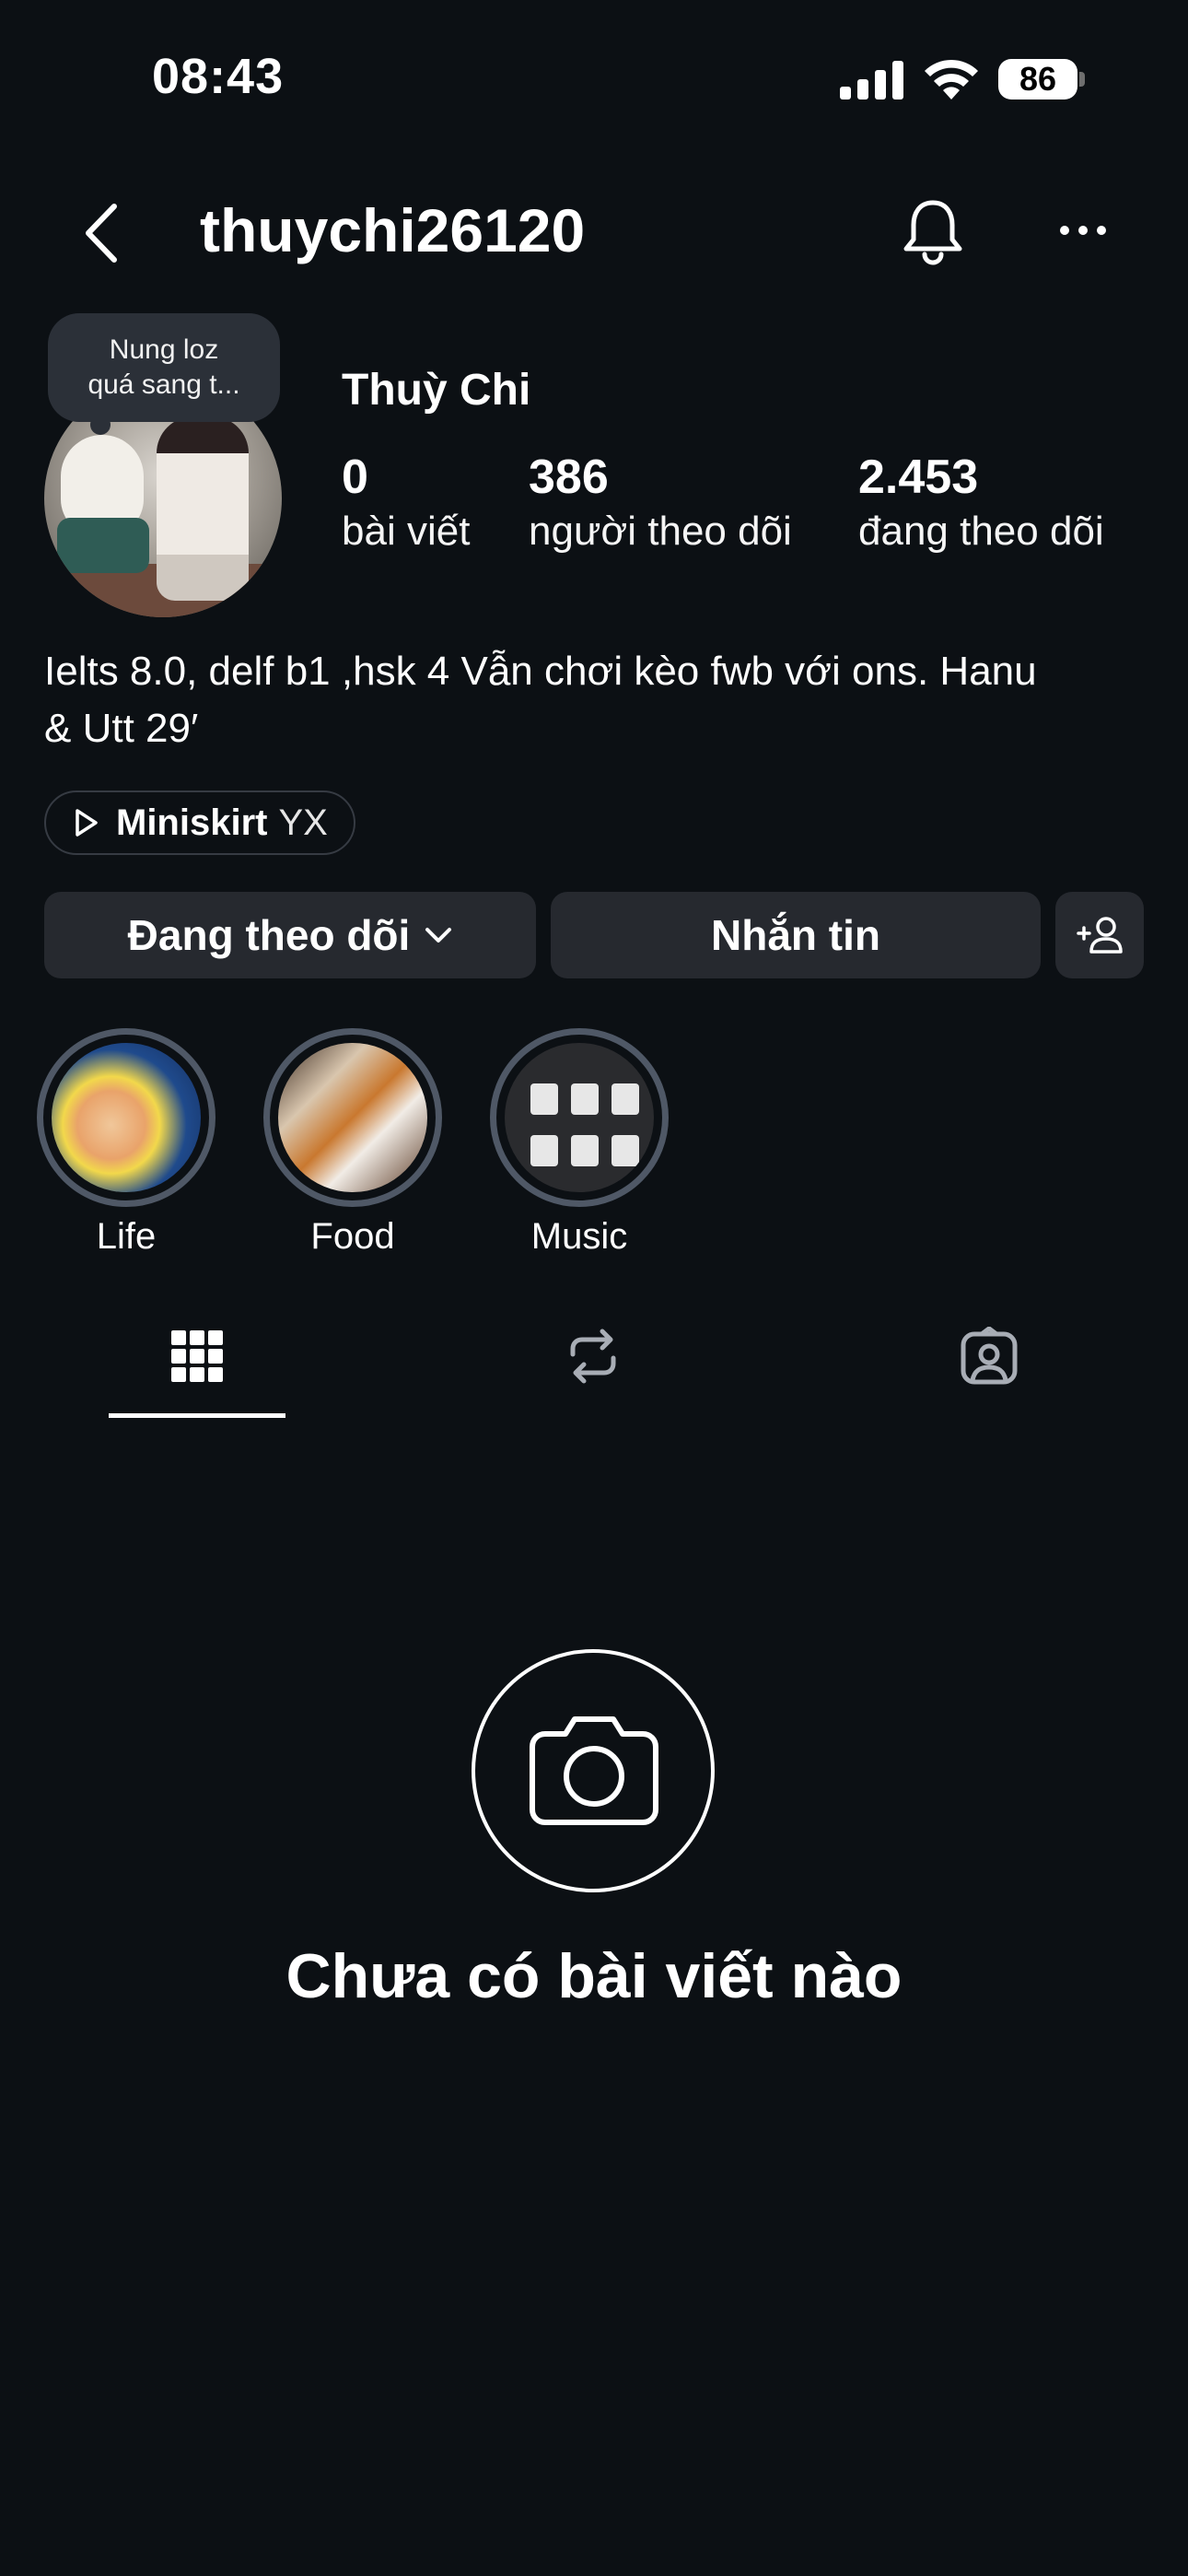 The width and height of the screenshot is (1188, 2576). What do you see at coordinates (197, 1356) in the screenshot?
I see `grid-icon` at bounding box center [197, 1356].